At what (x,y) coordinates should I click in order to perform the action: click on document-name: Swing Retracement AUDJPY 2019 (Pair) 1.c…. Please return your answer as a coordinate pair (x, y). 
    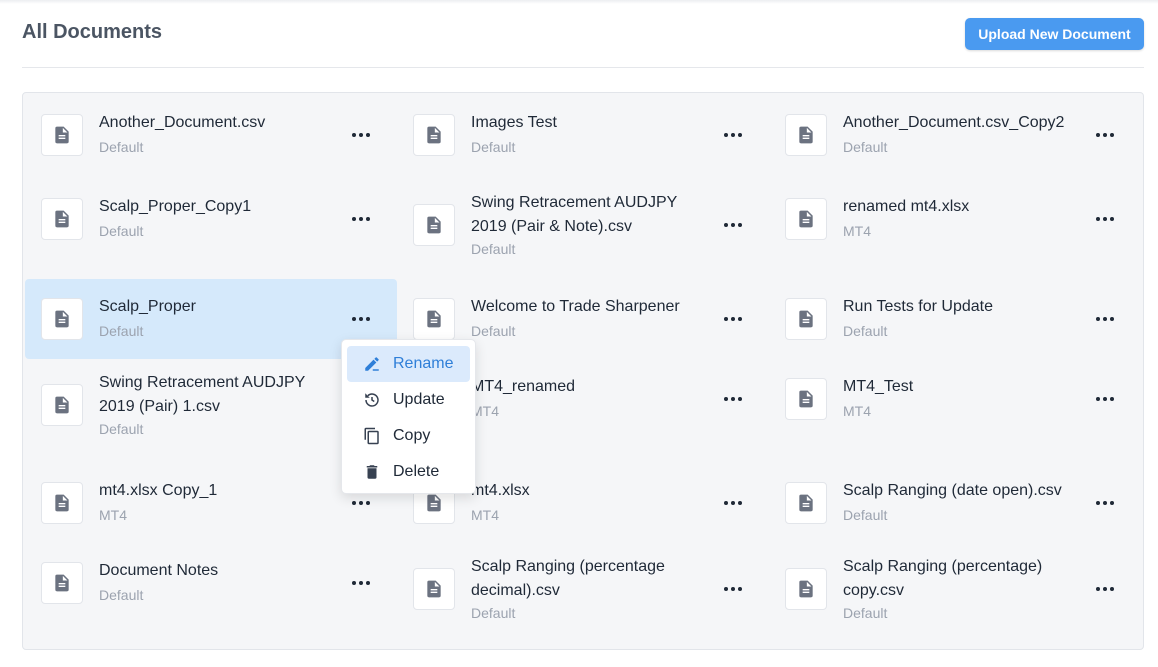
    Looking at the image, I should click on (202, 394).